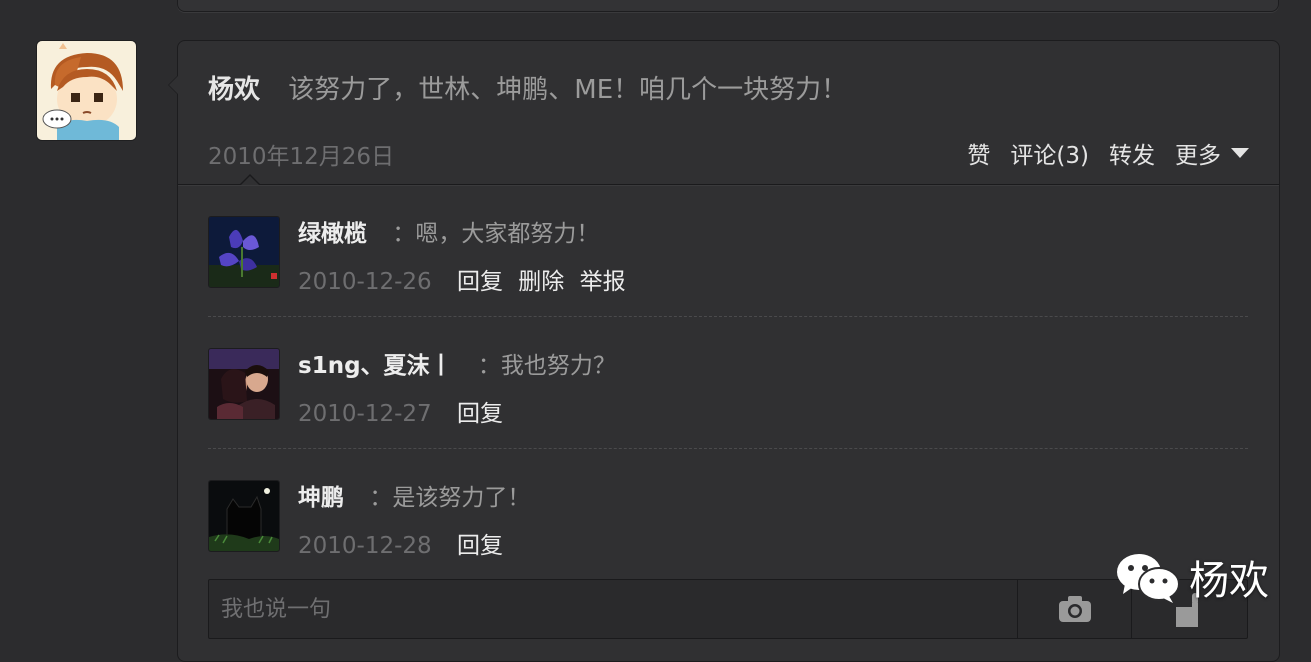  What do you see at coordinates (1049, 153) in the screenshot?
I see `comment-button: 评论(3)` at bounding box center [1049, 153].